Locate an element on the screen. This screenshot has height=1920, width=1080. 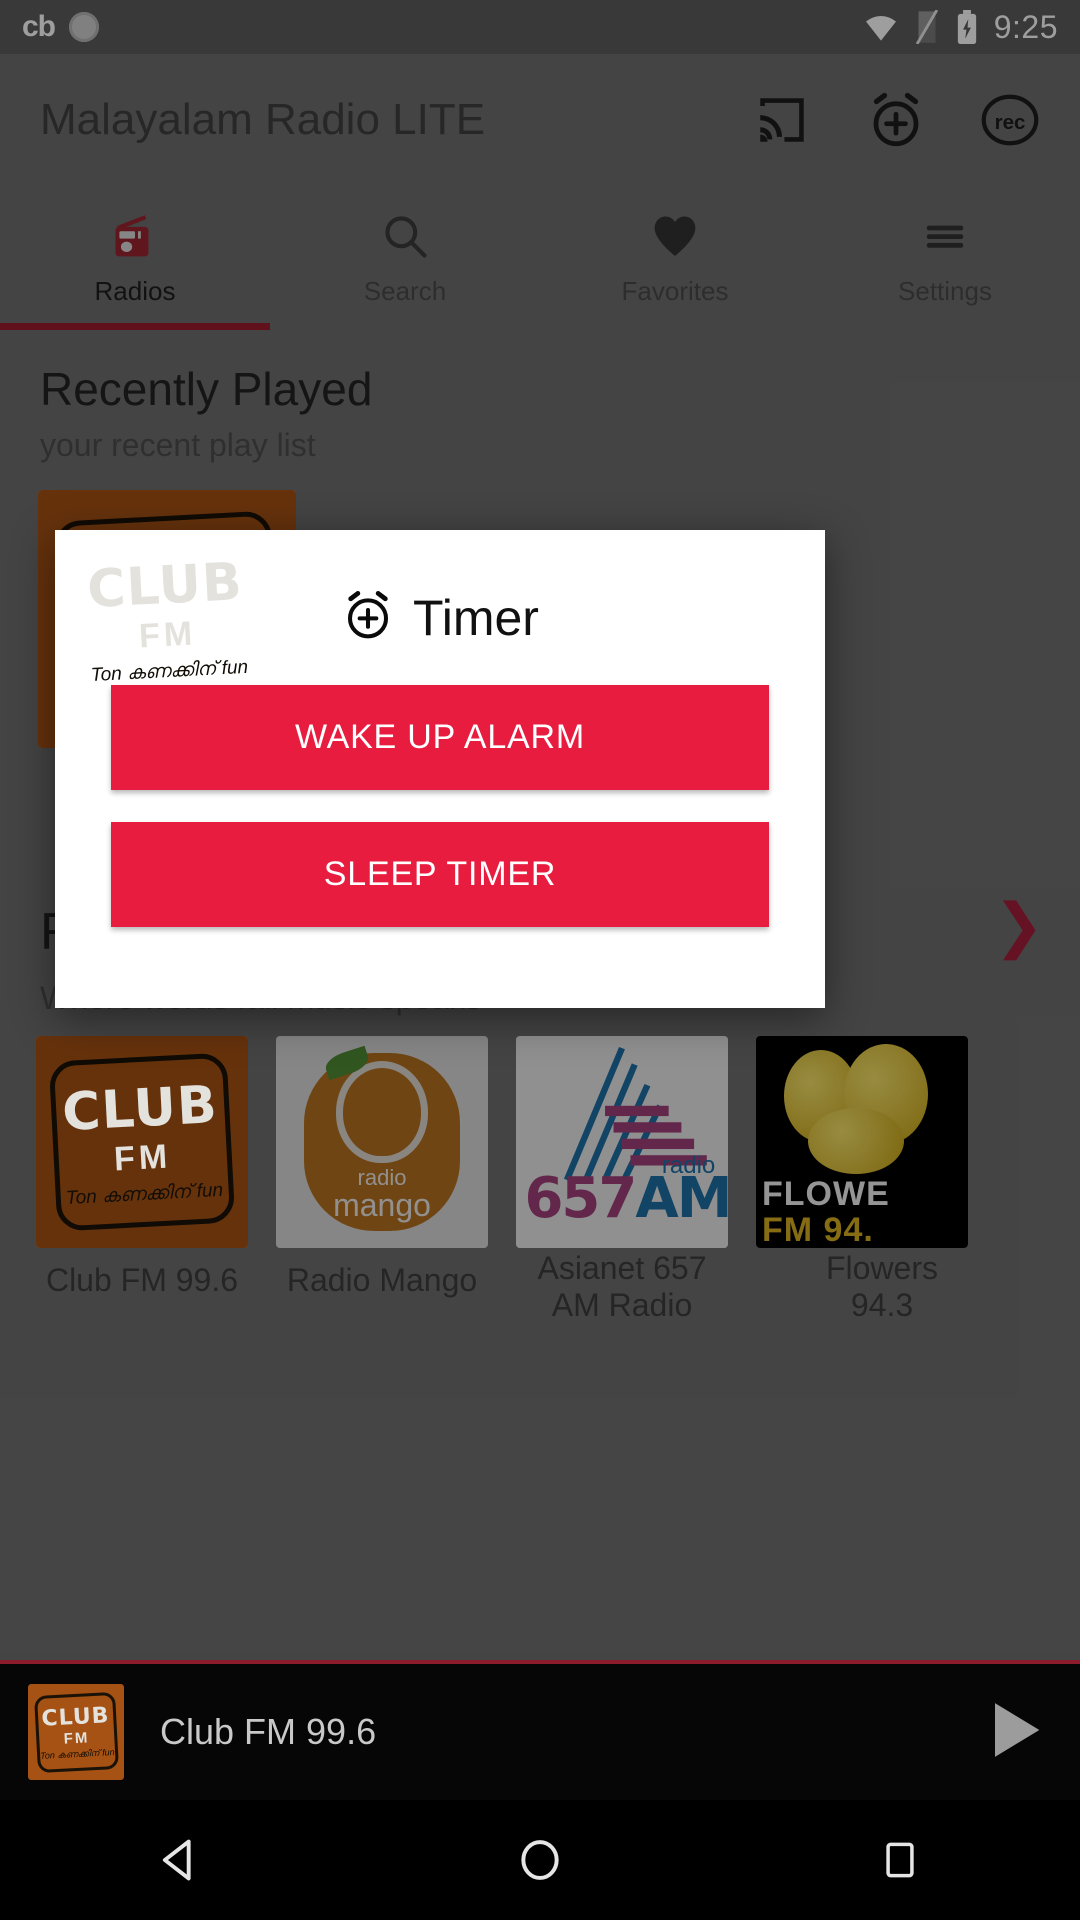
system-nav-bar is located at coordinates (540, 1860).